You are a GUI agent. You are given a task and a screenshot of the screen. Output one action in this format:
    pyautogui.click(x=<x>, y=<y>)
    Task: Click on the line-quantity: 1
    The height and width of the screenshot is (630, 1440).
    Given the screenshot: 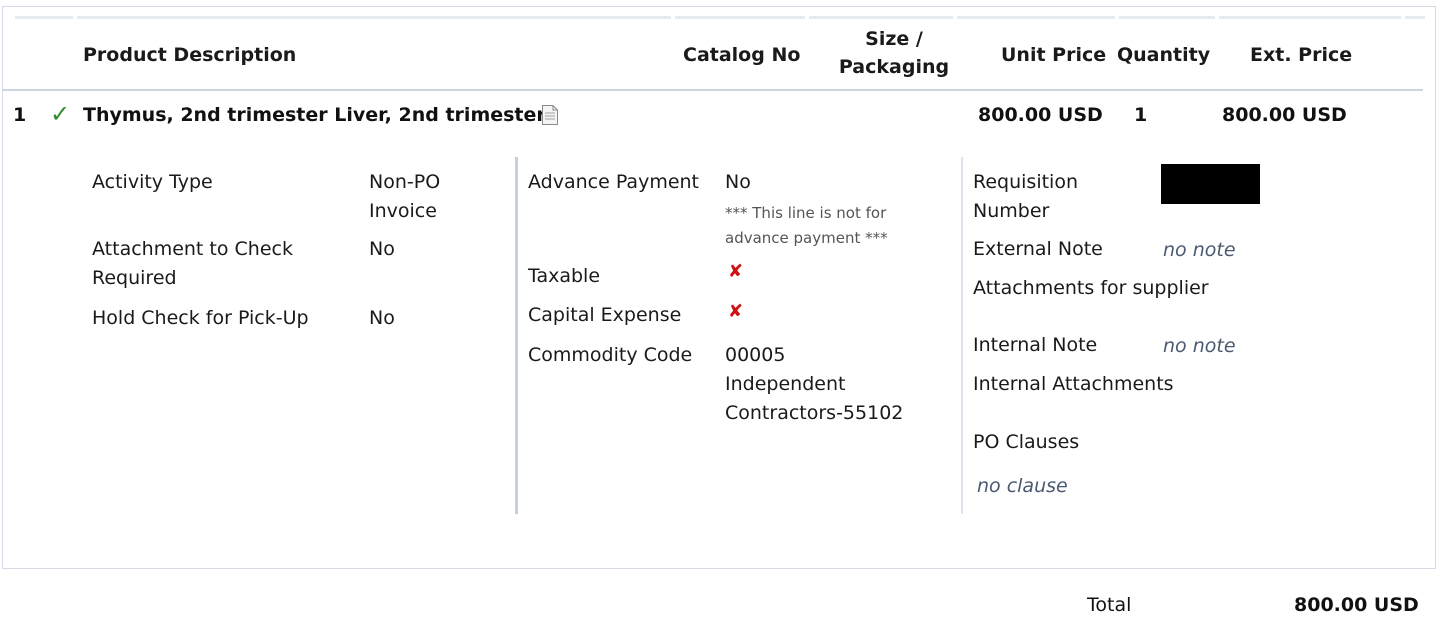 What is the action you would take?
    pyautogui.click(x=1141, y=115)
    